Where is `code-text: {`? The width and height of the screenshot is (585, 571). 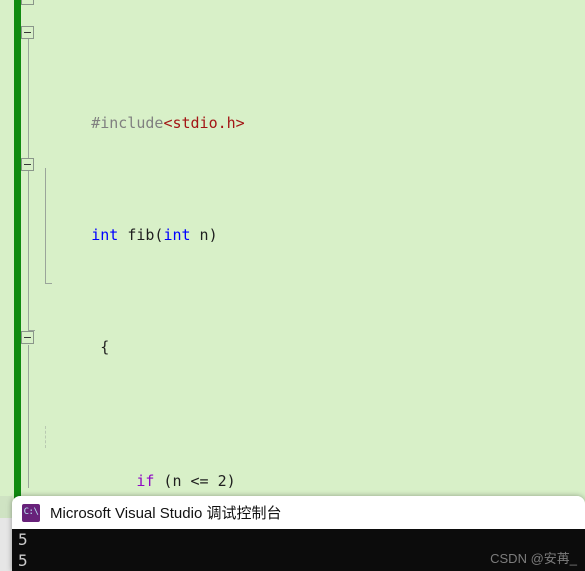 code-text: { is located at coordinates (100, 347).